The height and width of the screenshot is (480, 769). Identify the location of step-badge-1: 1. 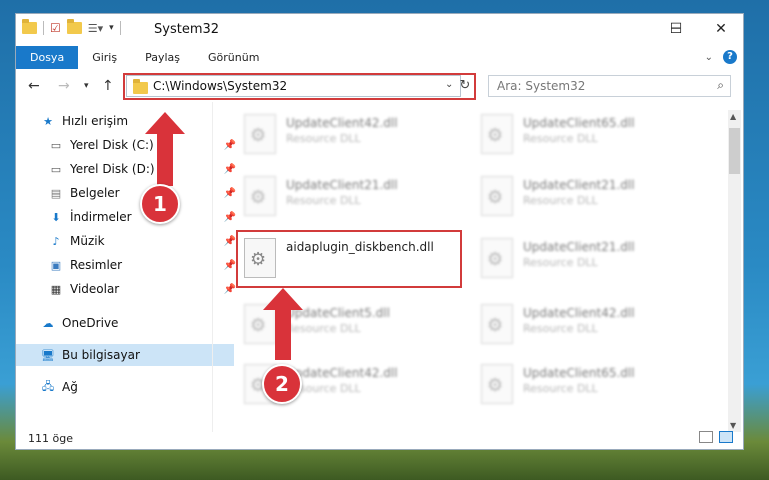
(160, 204).